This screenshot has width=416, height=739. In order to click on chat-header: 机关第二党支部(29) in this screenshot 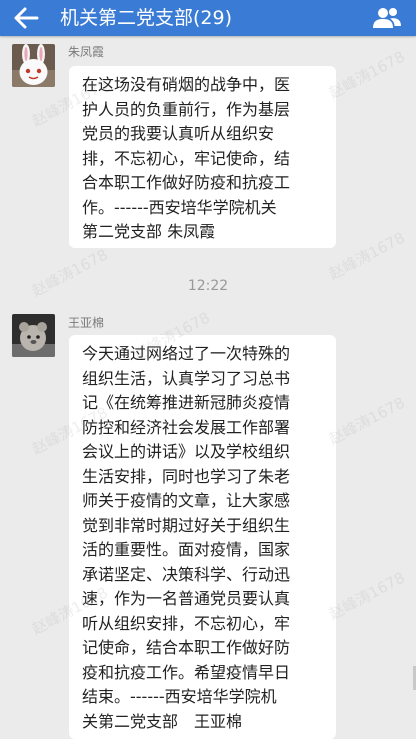, I will do `click(208, 18)`.